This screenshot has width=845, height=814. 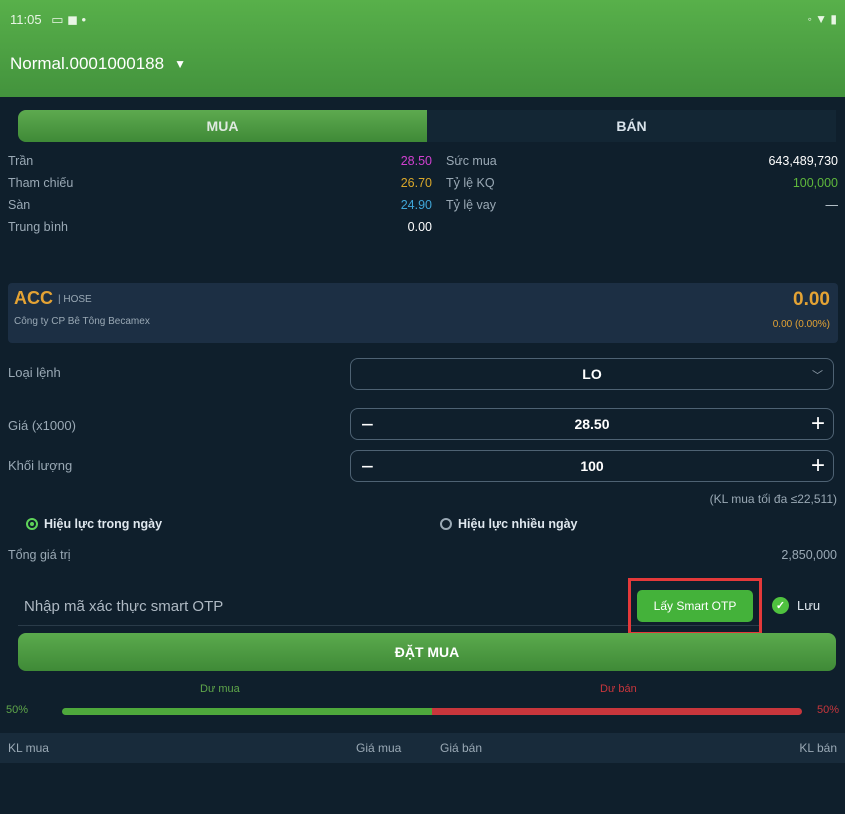 What do you see at coordinates (416, 205) in the screenshot?
I see `info-value: 24.90` at bounding box center [416, 205].